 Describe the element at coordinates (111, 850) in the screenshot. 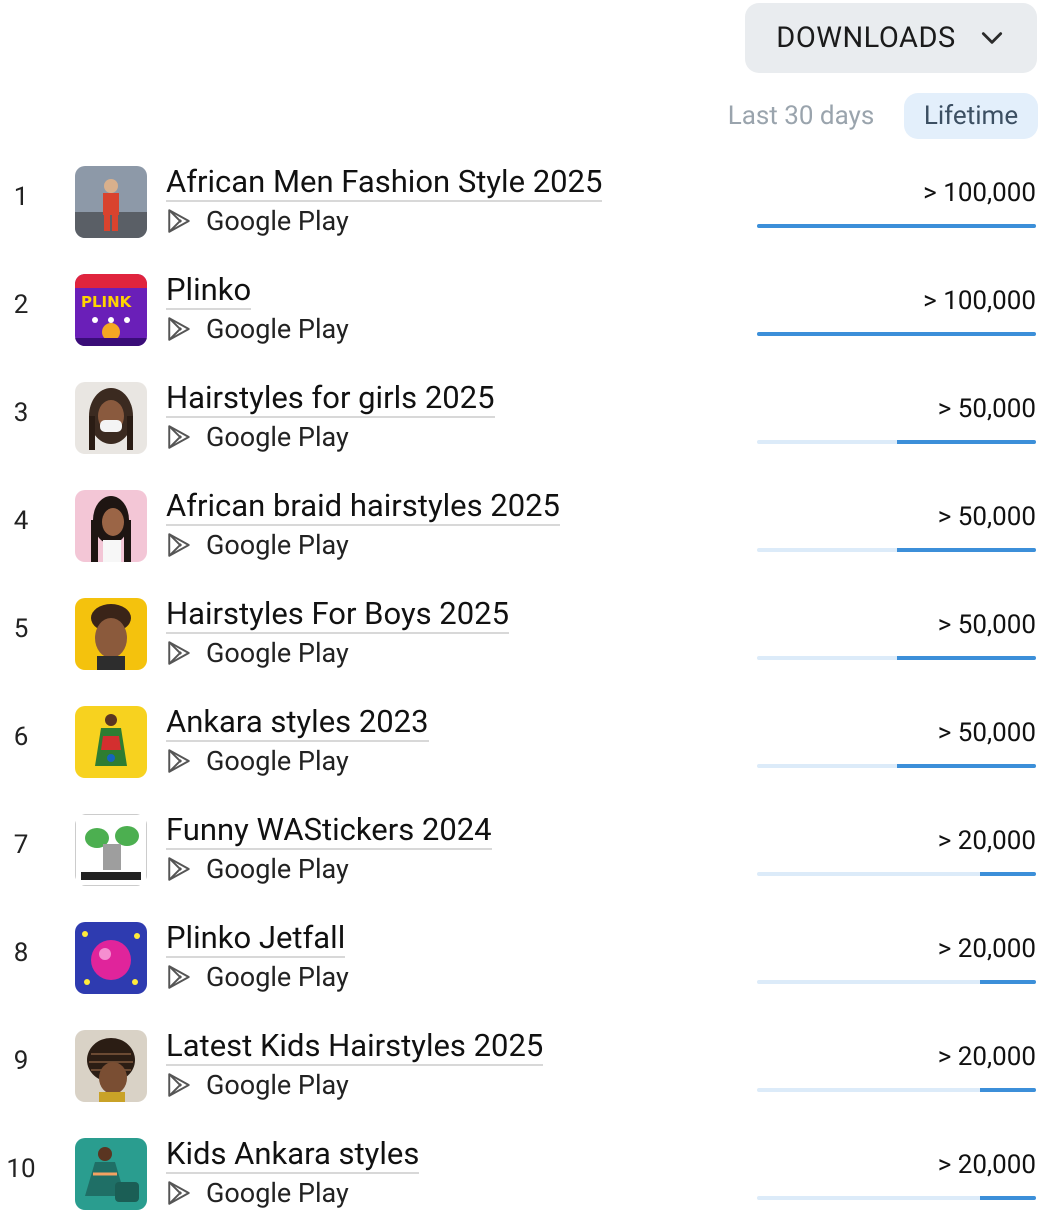

I see `funny-stickers-icon` at that location.